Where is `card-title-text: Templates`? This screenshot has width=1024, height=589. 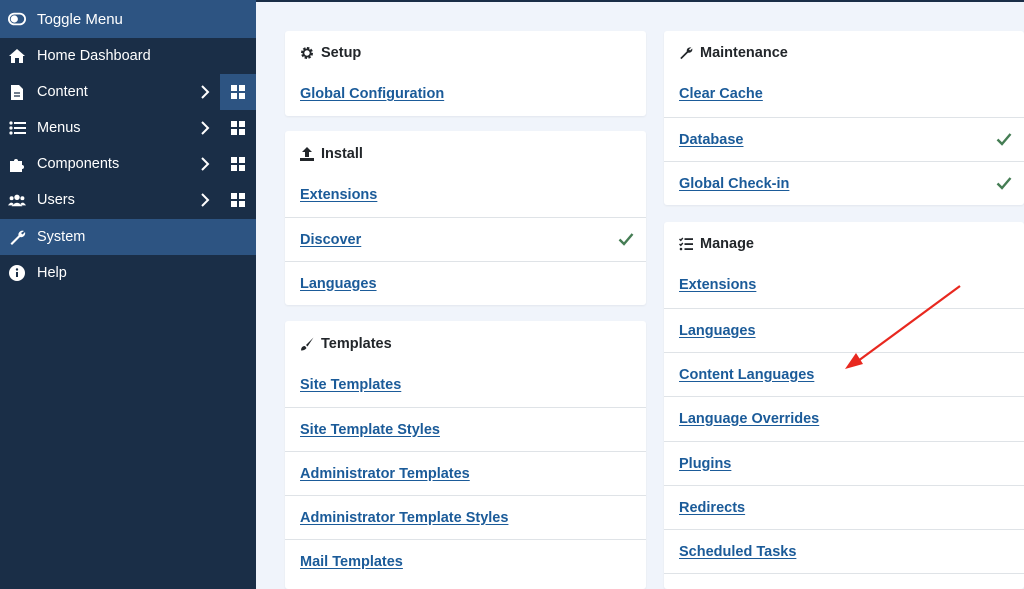 card-title-text: Templates is located at coordinates (356, 344).